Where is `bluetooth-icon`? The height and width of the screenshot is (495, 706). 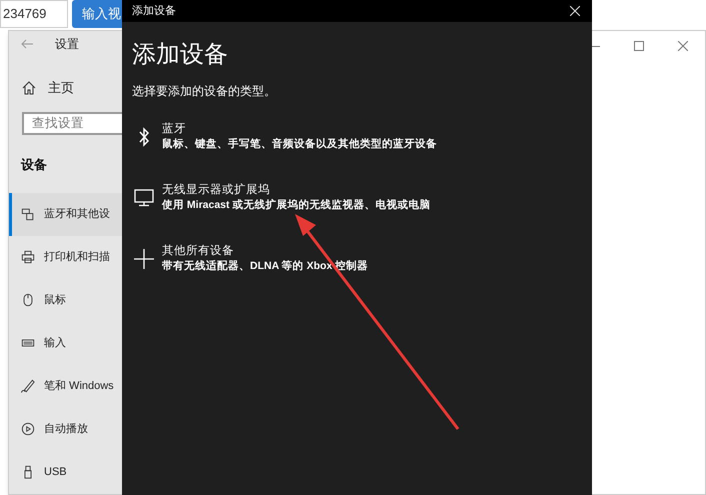
bluetooth-icon is located at coordinates (144, 137).